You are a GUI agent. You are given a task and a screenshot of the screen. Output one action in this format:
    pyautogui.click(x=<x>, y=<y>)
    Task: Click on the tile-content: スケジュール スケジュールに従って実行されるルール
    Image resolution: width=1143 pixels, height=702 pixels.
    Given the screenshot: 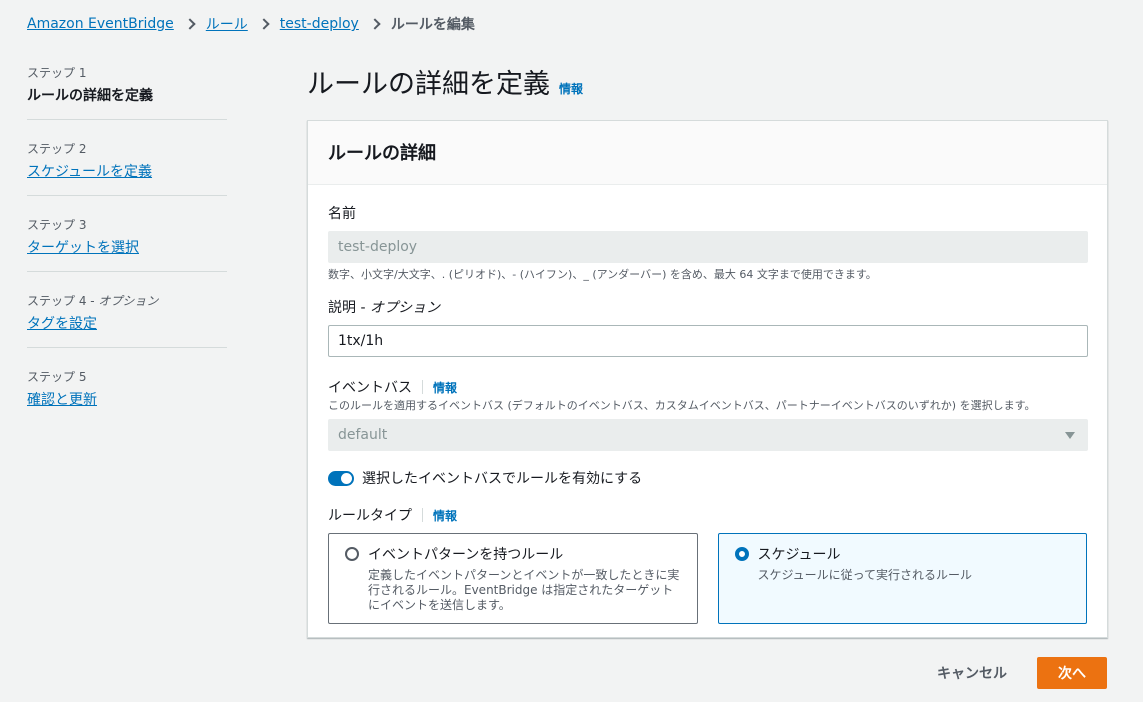 What is the action you would take?
    pyautogui.click(x=865, y=578)
    